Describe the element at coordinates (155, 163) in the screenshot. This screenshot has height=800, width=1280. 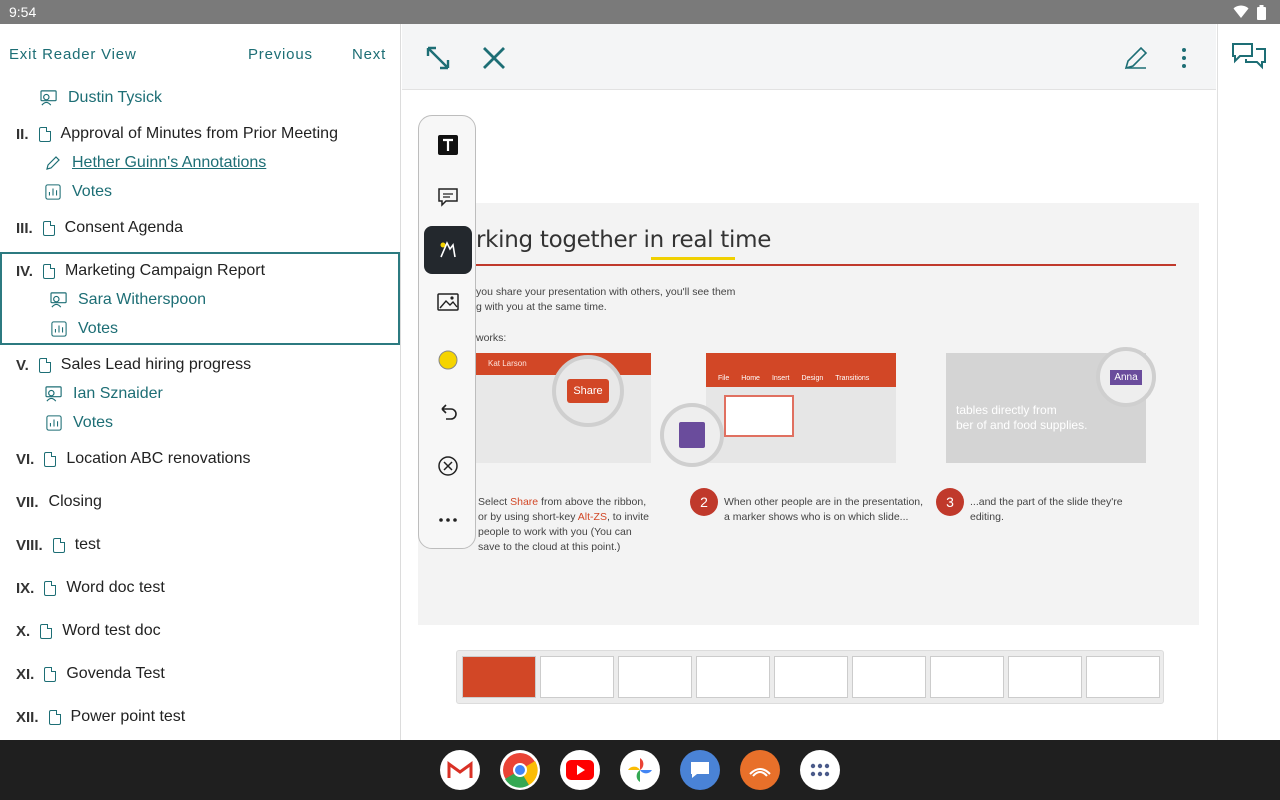
I see `annotations-link: Hether Guinn's Annotations` at that location.